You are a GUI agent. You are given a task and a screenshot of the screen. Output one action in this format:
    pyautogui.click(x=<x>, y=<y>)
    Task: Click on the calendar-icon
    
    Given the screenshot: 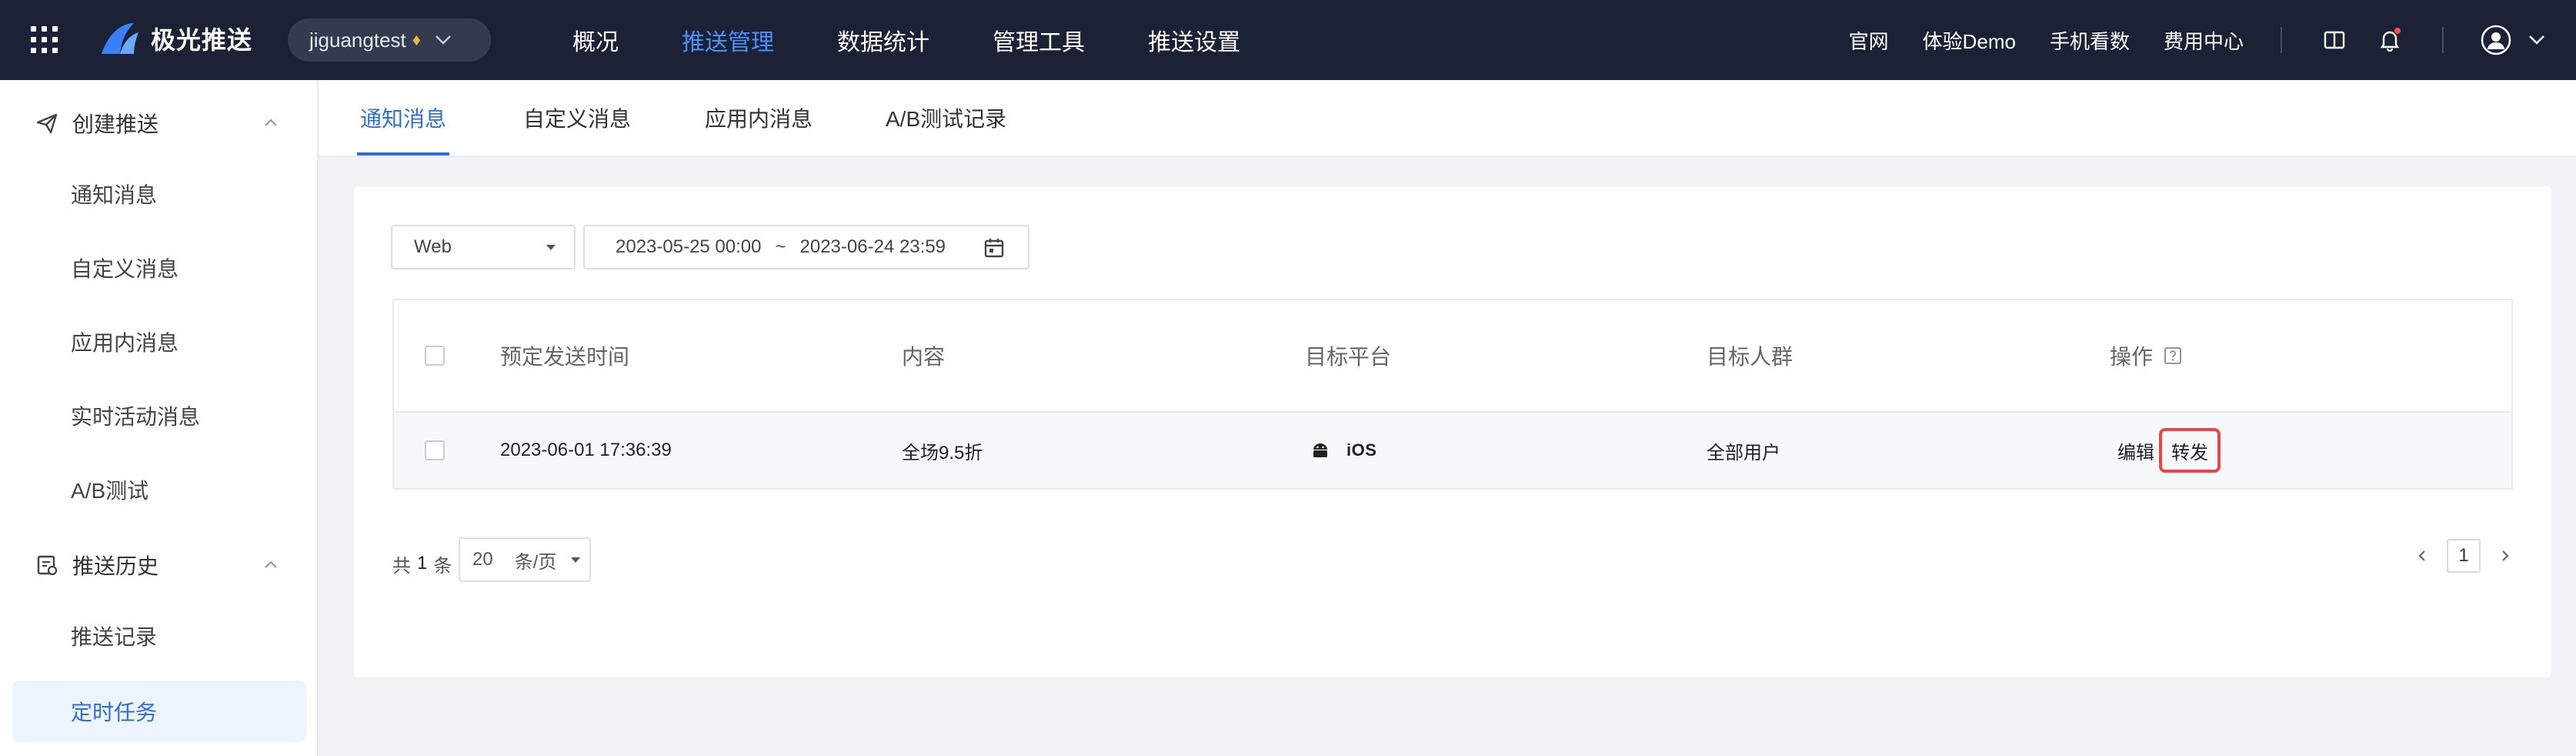 What is the action you would take?
    pyautogui.click(x=994, y=248)
    